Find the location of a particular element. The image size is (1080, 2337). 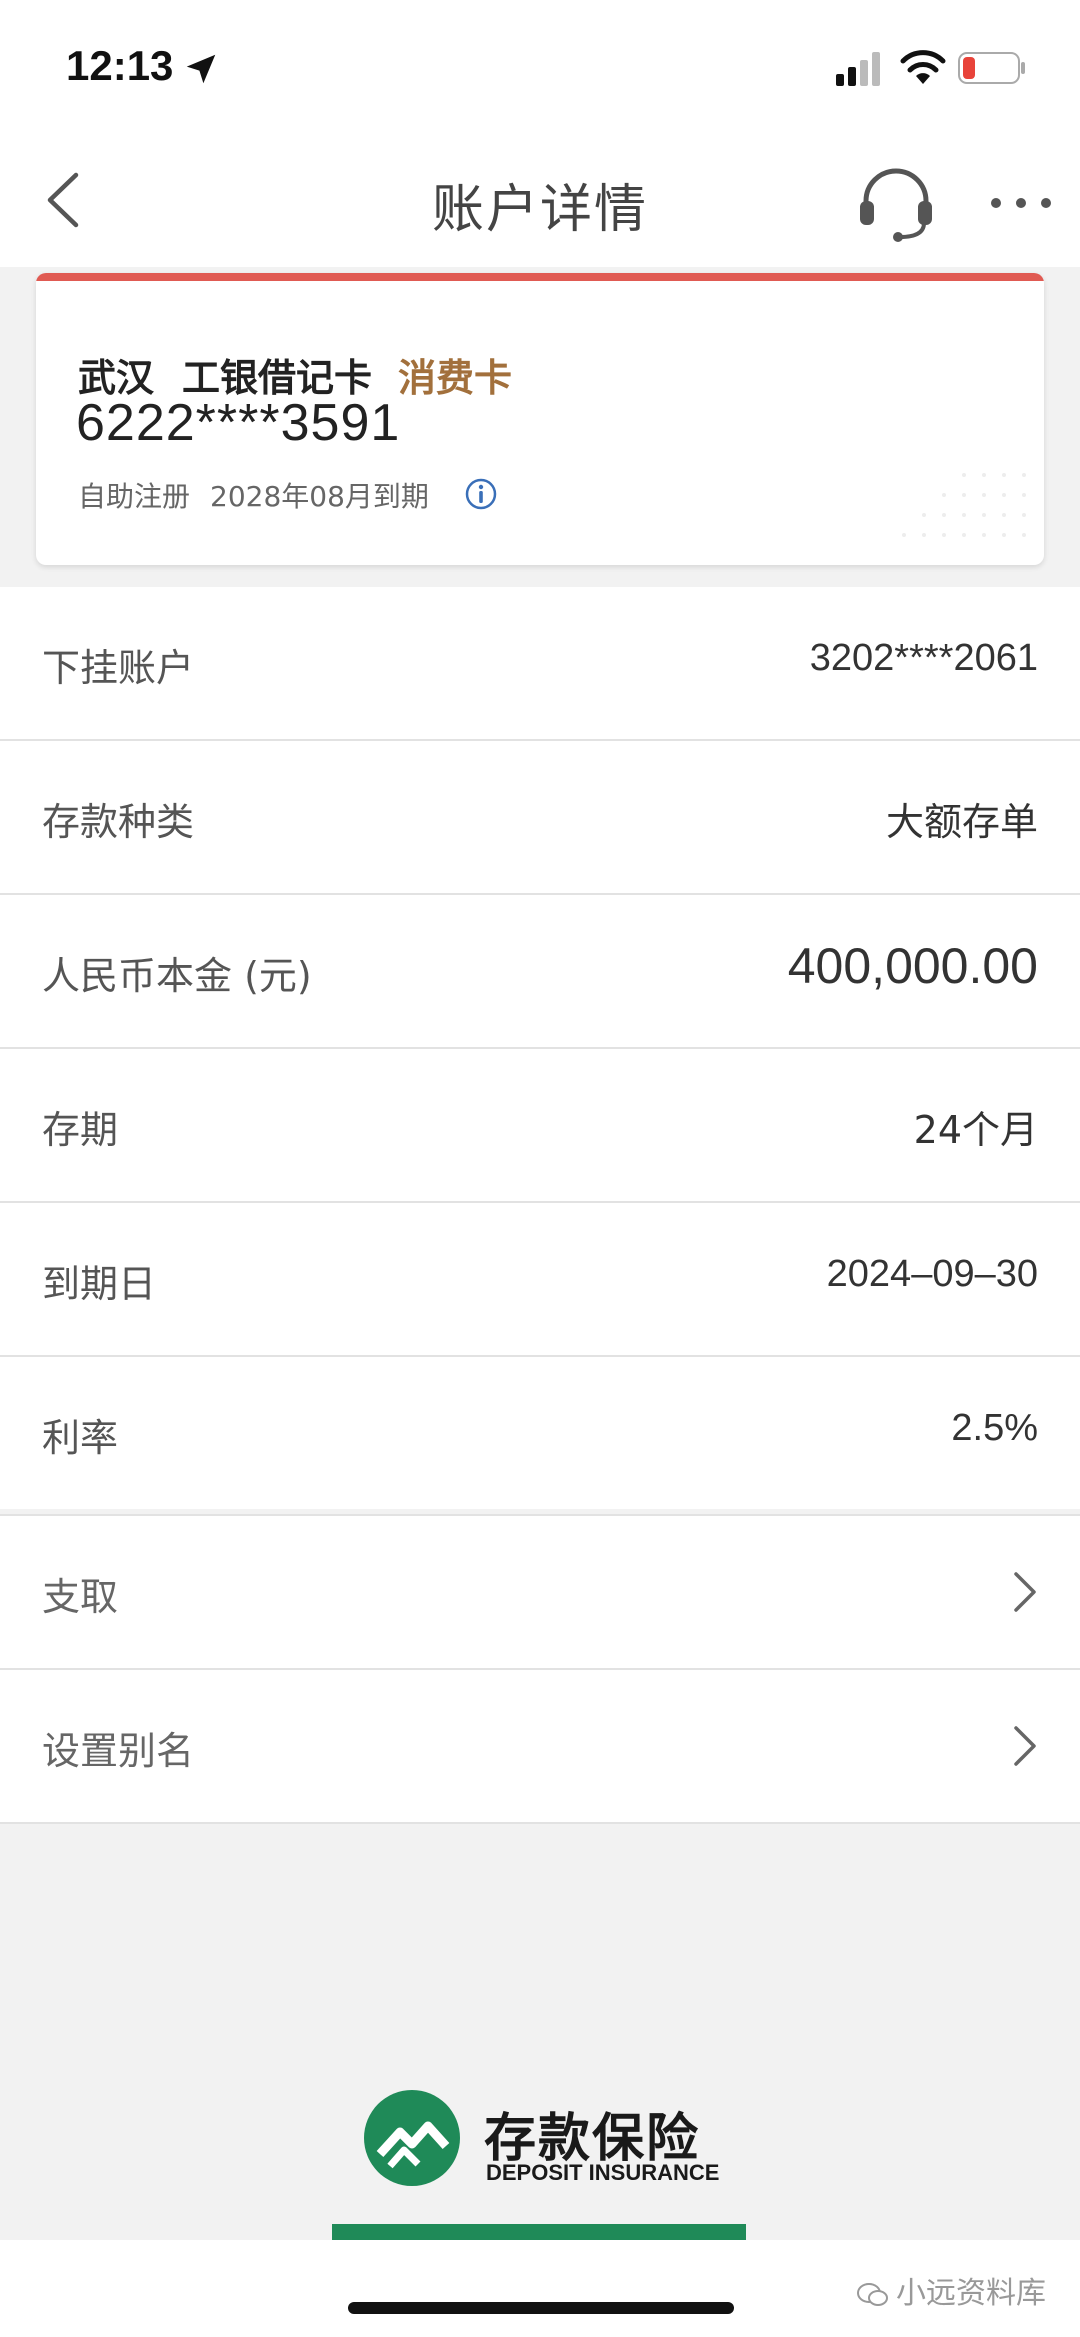

watermark: 小远资料库 is located at coordinates (951, 2290).